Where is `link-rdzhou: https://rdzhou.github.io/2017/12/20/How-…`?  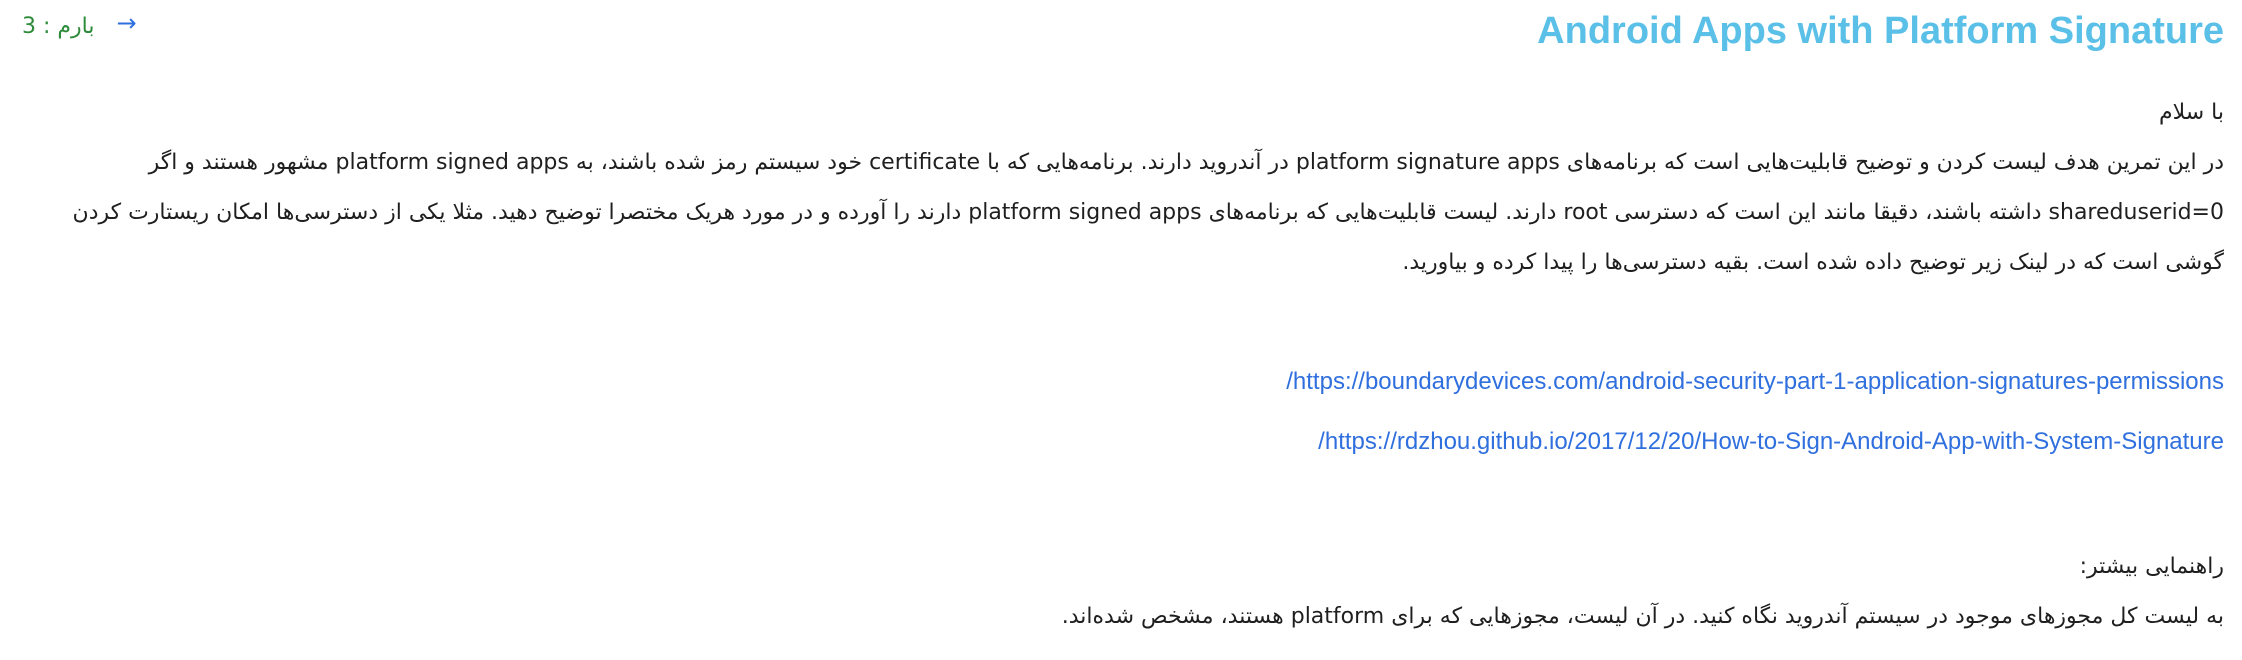
link-rdzhou: https://rdzhou.github.io/2017/12/20/How-… is located at coordinates (1119, 442).